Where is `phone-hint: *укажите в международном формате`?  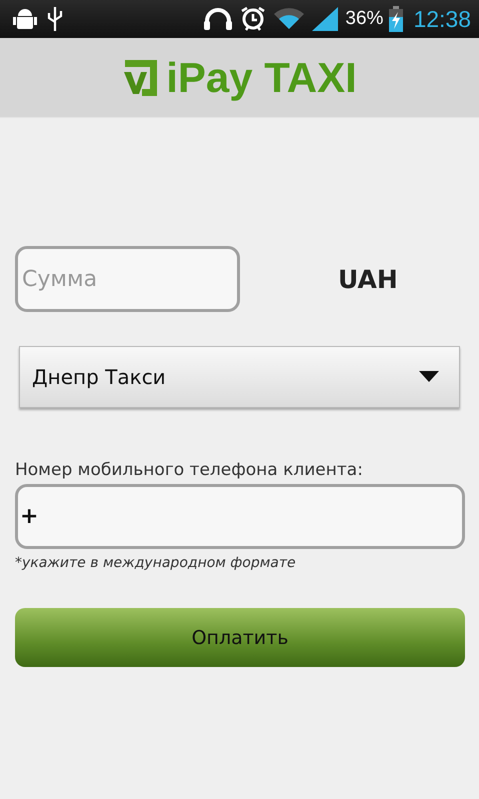
phone-hint: *укажите в международном формате is located at coordinates (156, 563).